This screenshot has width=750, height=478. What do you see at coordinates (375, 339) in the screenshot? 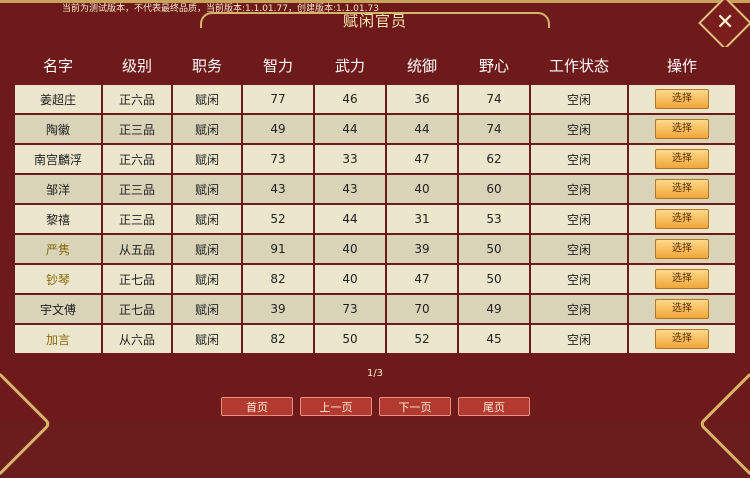
I see `table-row: 加言 从六品 赋闲 82 50 52 45 空闲 选择` at bounding box center [375, 339].